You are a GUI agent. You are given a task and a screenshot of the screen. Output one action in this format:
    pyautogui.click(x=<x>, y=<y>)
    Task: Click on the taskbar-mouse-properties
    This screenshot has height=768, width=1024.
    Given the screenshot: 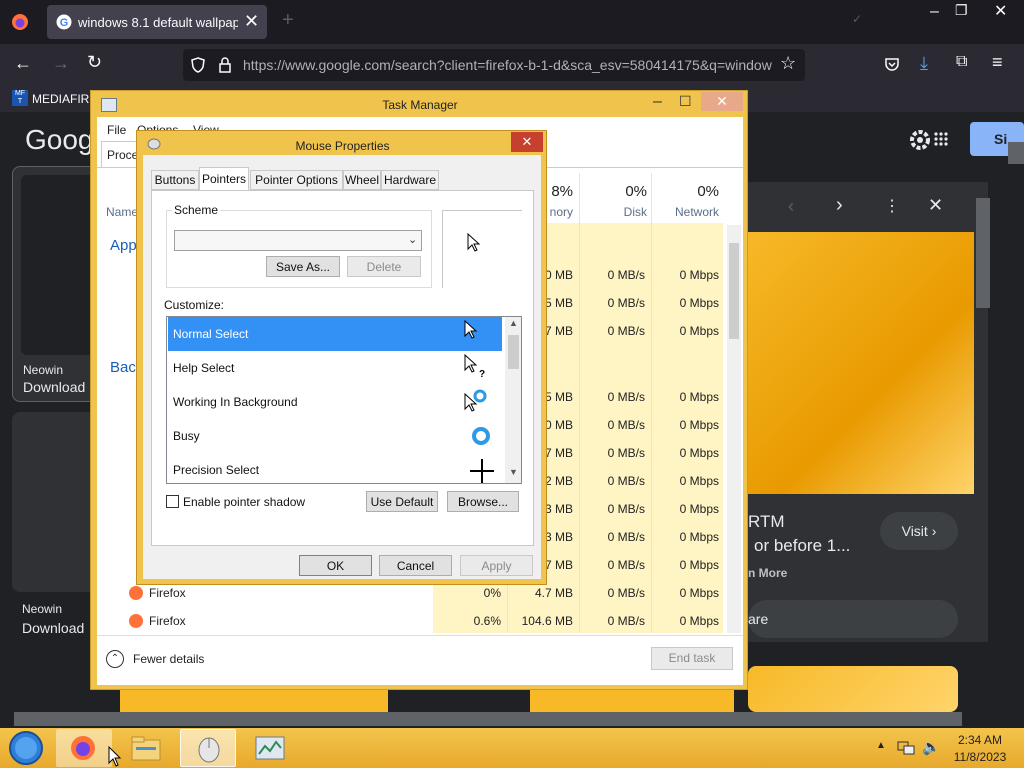 What is the action you would take?
    pyautogui.click(x=208, y=748)
    